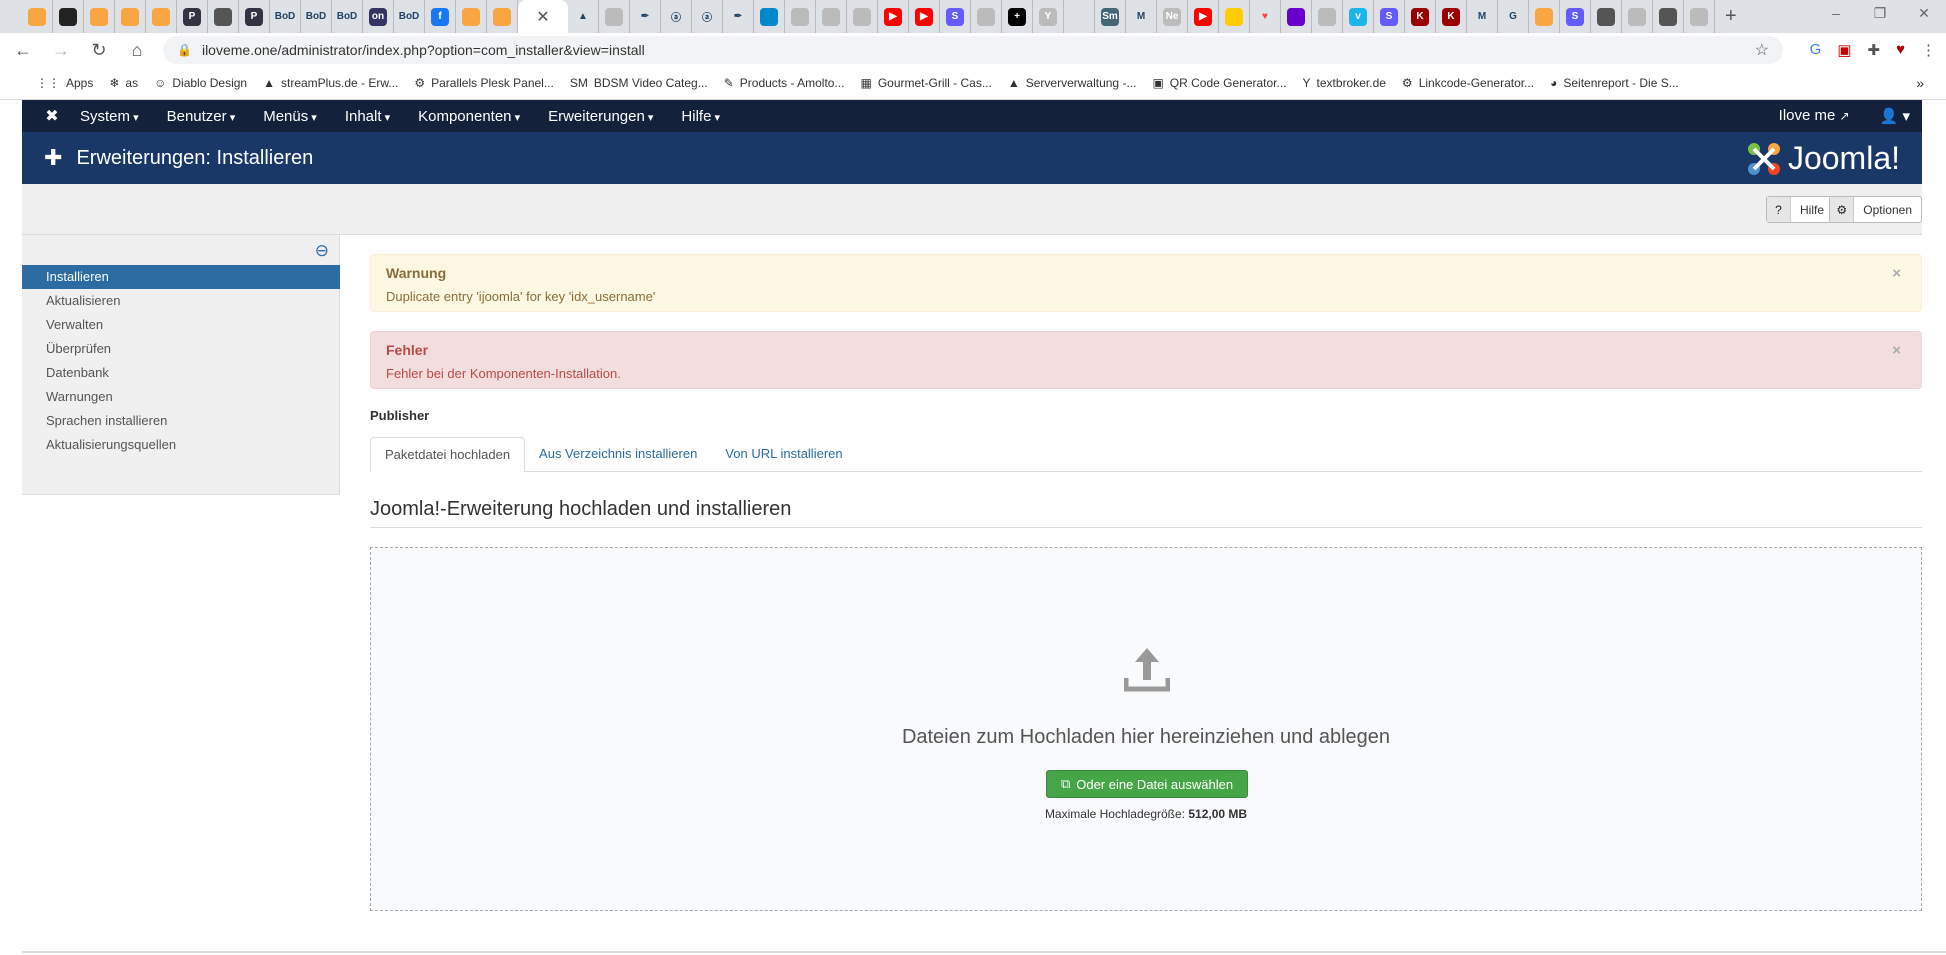 Image resolution: width=1946 pixels, height=955 pixels. What do you see at coordinates (1513, 16) in the screenshot?
I see `browser-tab: G` at bounding box center [1513, 16].